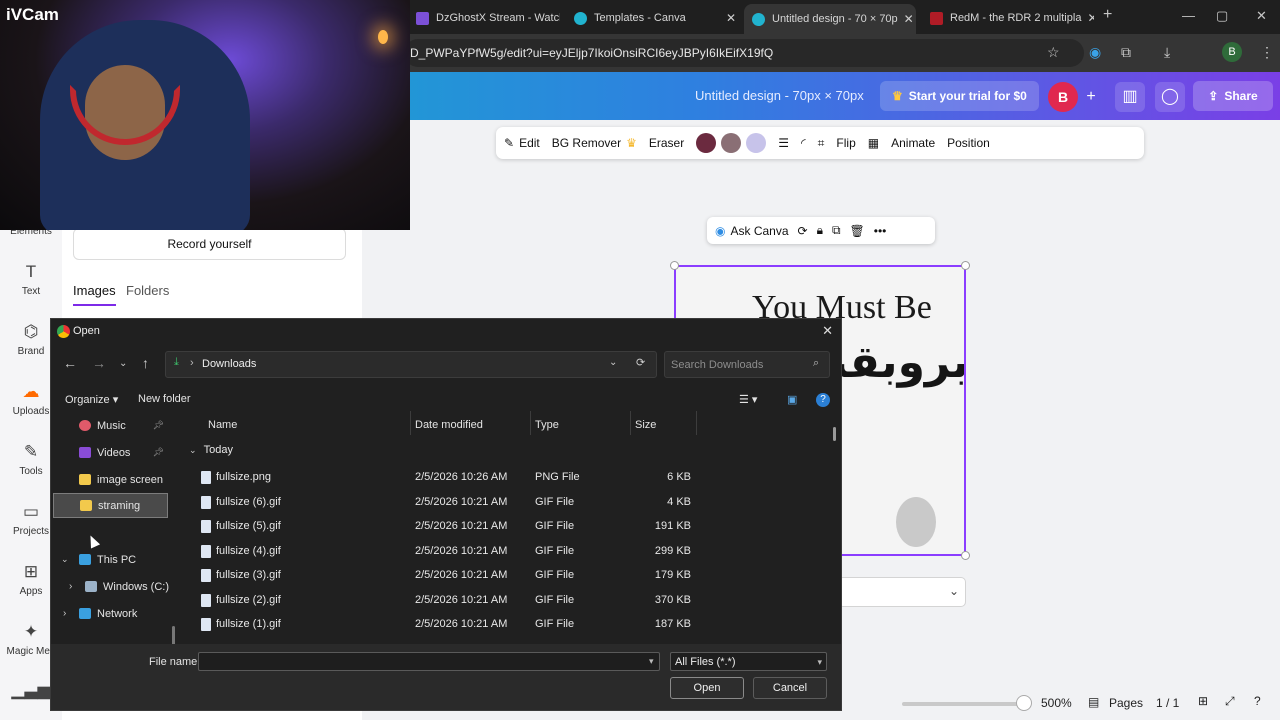  Describe the element at coordinates (1126, 703) in the screenshot. I see `pages-button: Pages` at that location.